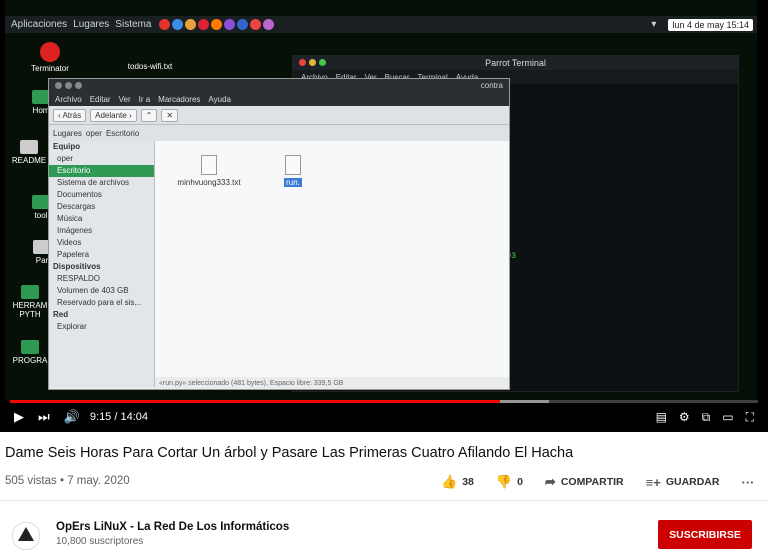 The height and width of the screenshot is (560, 768). I want to click on divider, so click(384, 500).